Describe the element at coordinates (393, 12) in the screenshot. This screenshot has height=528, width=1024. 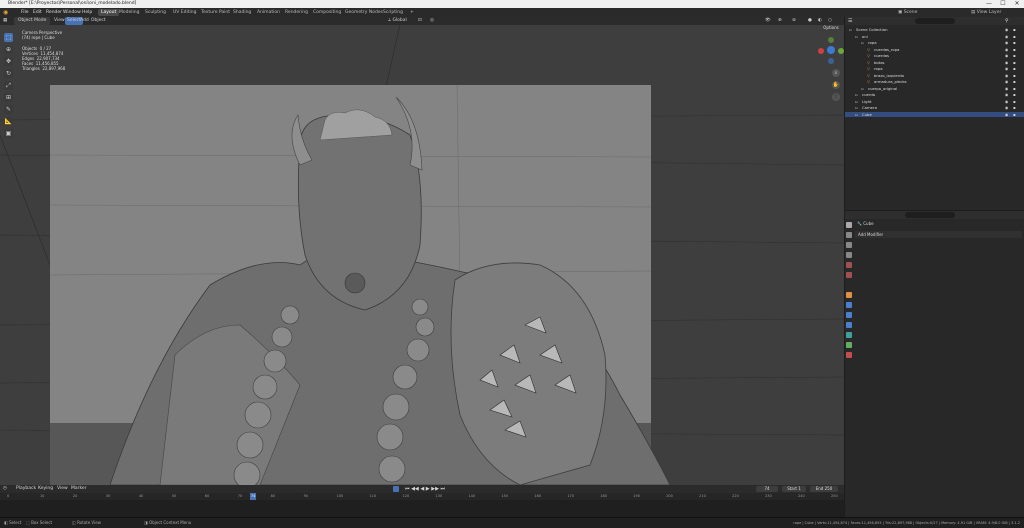
I see `tab-scripting: Scripting` at that location.